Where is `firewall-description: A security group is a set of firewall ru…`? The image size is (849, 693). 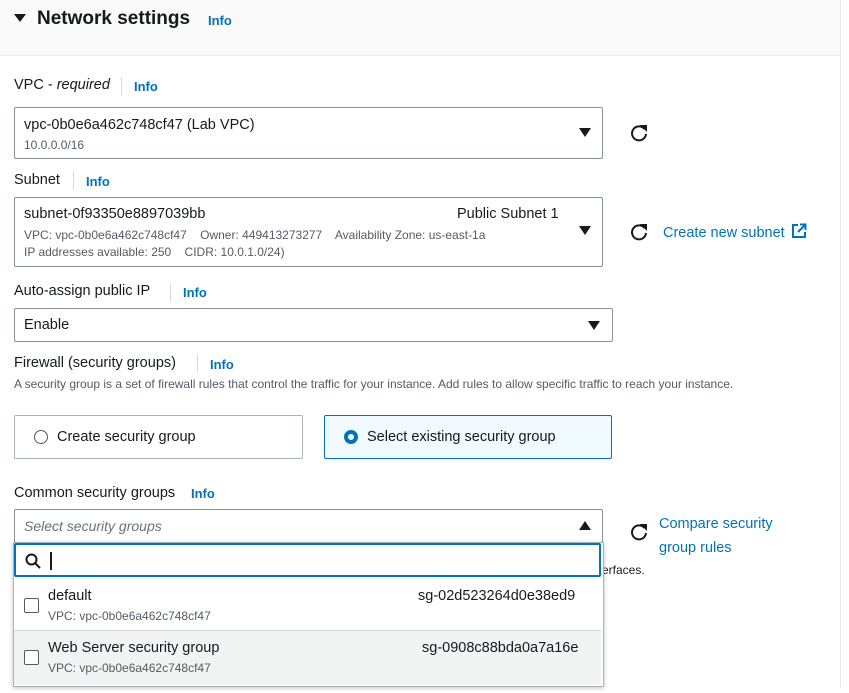 firewall-description: A security group is a set of firewall ru… is located at coordinates (374, 384).